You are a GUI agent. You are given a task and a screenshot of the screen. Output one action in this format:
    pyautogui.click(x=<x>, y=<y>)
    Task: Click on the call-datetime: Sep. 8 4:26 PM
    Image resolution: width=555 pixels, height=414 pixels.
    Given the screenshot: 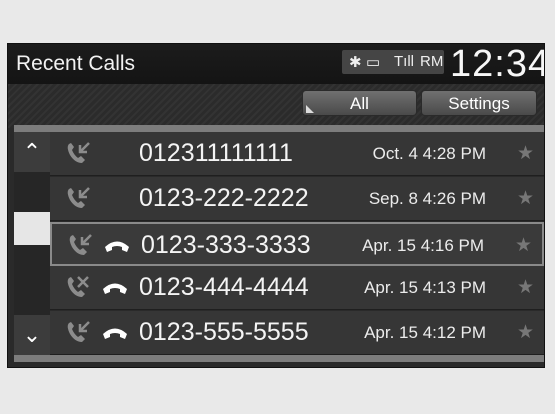 What is the action you would take?
    pyautogui.click(x=427, y=198)
    